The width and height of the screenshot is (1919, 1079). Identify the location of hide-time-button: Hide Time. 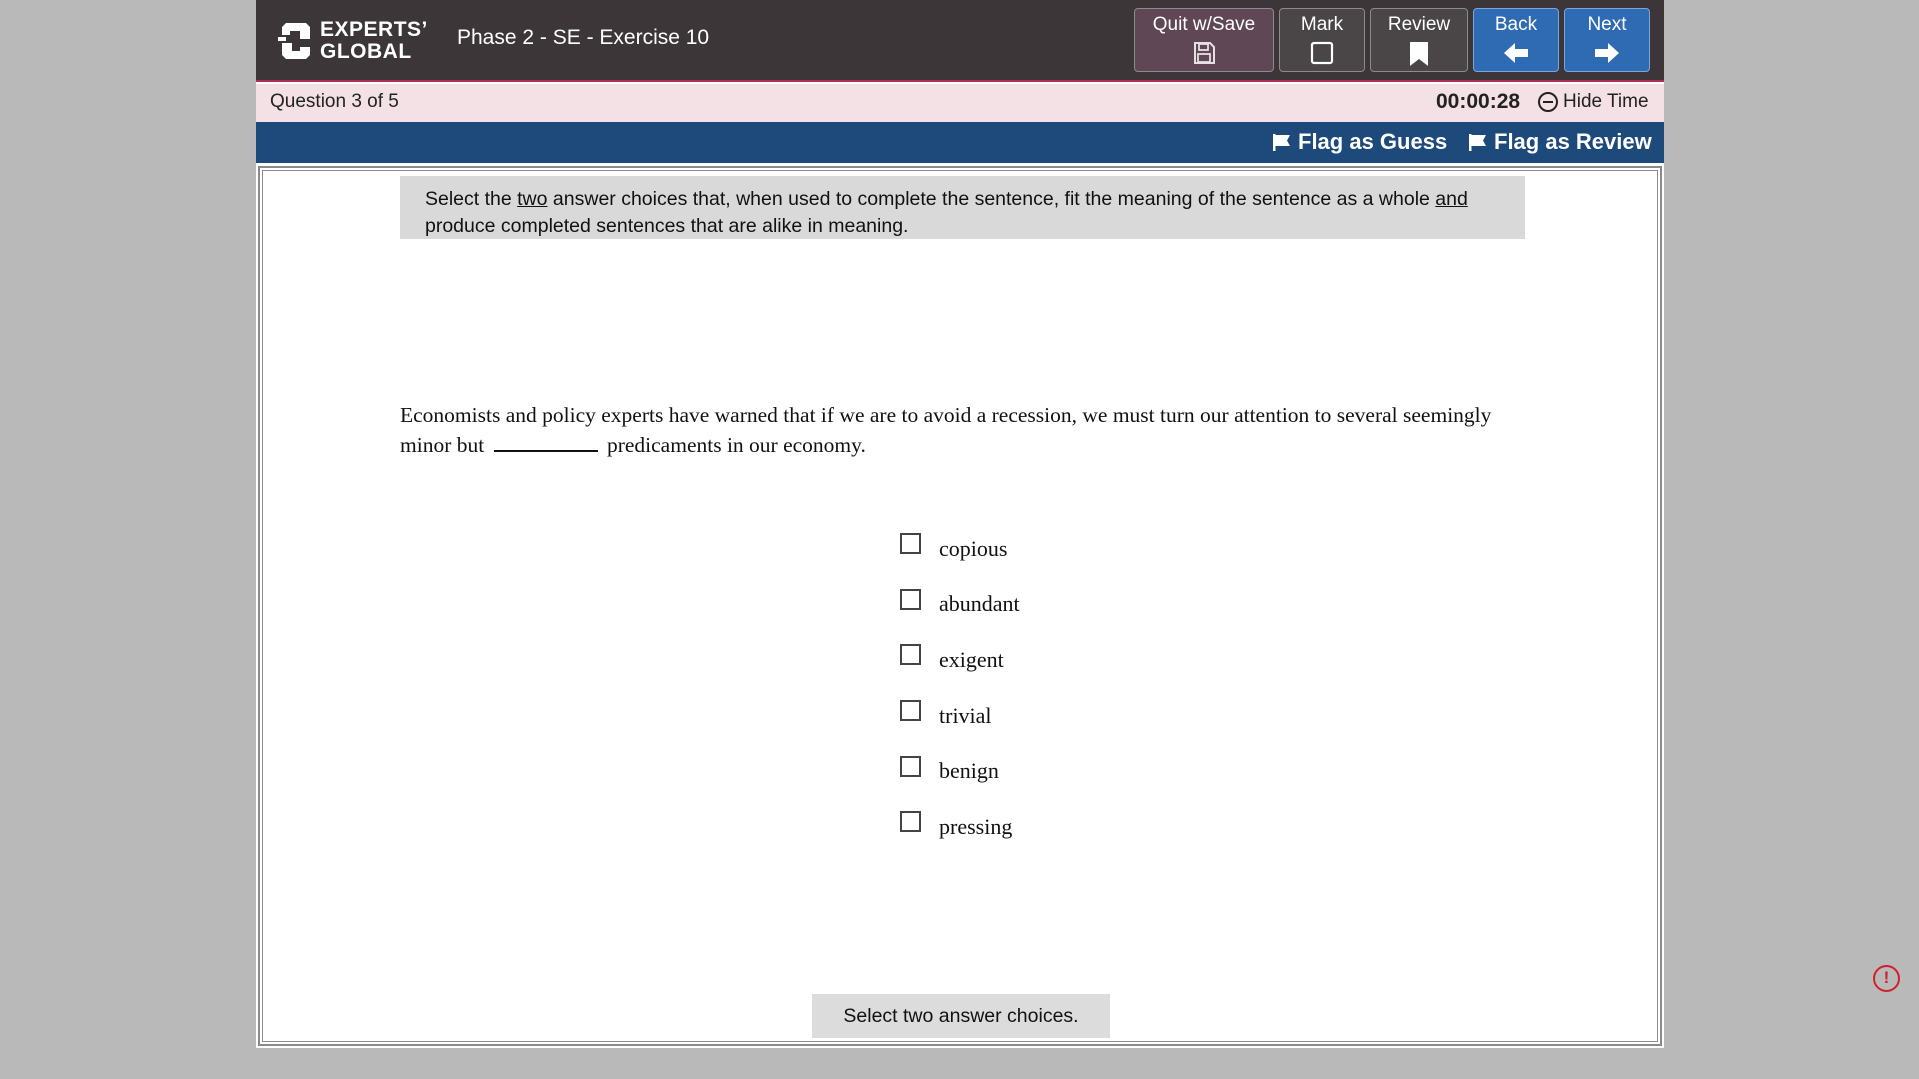
(1593, 102).